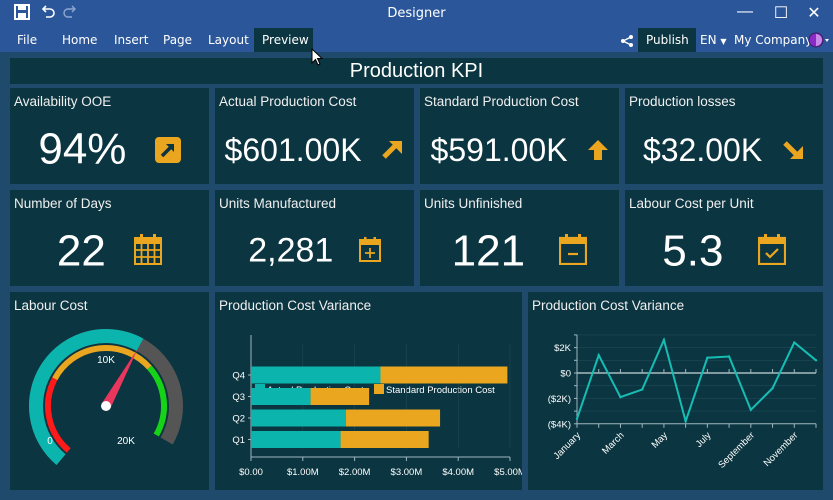  Describe the element at coordinates (50, 441) in the screenshot. I see `gauge-tick-label: 0` at that location.